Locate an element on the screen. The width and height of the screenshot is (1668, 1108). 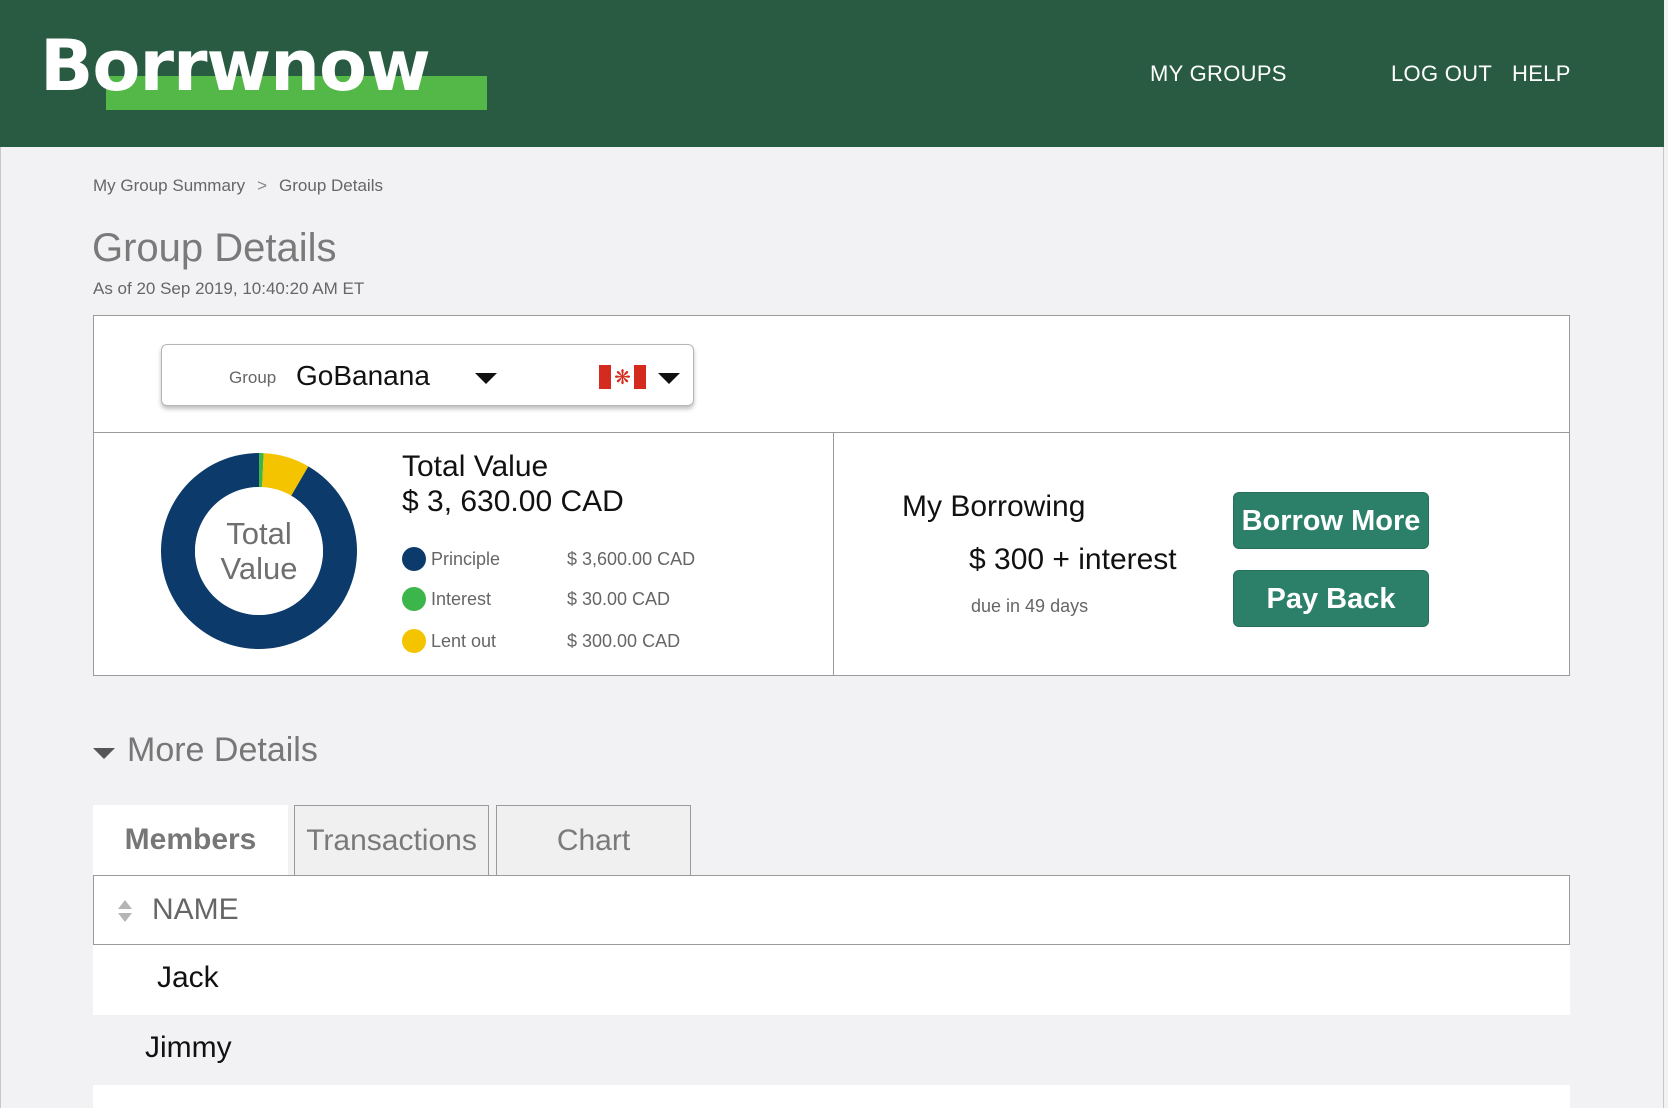
borrowing-due-date: due in 49 days is located at coordinates (1030, 606).